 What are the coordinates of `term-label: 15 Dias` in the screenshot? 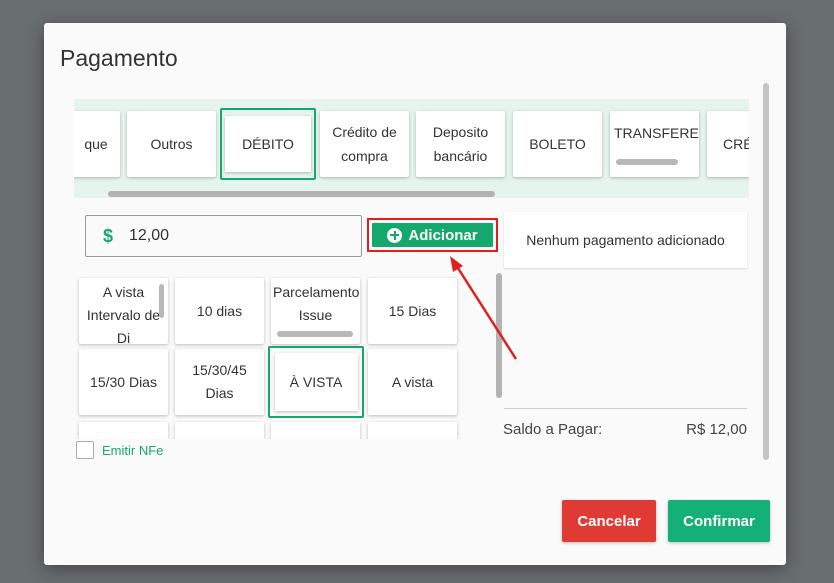 It's located at (412, 310).